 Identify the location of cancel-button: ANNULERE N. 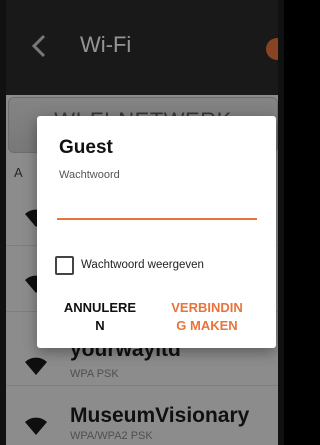
(100, 317).